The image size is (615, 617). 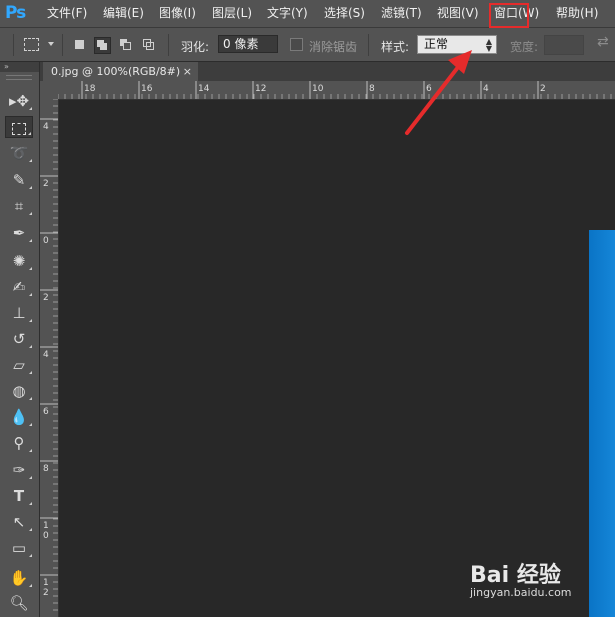 I want to click on watermark-brand: Bai 经验, so click(x=515, y=575).